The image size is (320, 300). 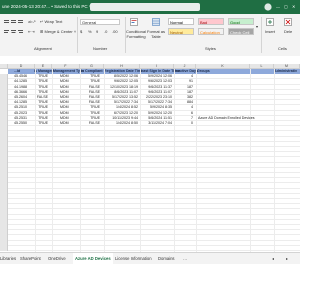 What do you see at coordinates (257, 26) in the screenshot?
I see `styles-more-icon: ▾` at bounding box center [257, 26].